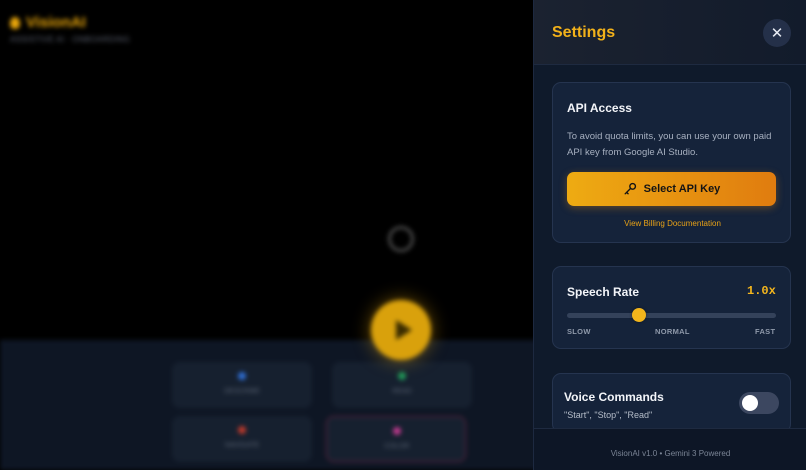 This screenshot has width=806, height=470. What do you see at coordinates (682, 189) in the screenshot?
I see `select-api-key-label: Select API Key` at bounding box center [682, 189].